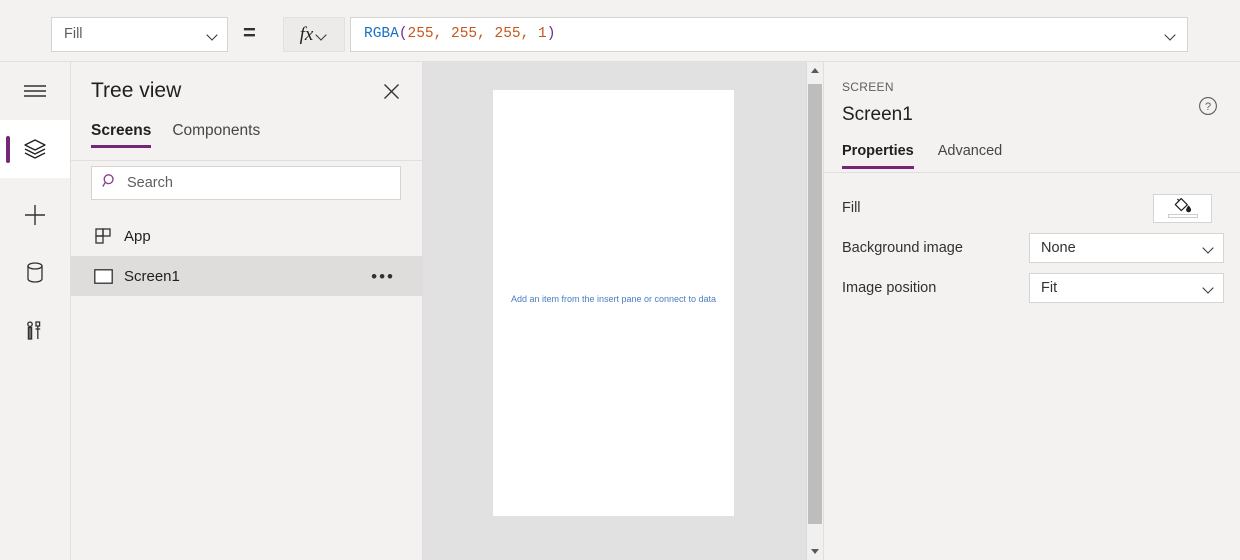 Image resolution: width=1240 pixels, height=560 pixels. What do you see at coordinates (922, 156) in the screenshot?
I see `properties-tabs: Properties Advanced` at bounding box center [922, 156].